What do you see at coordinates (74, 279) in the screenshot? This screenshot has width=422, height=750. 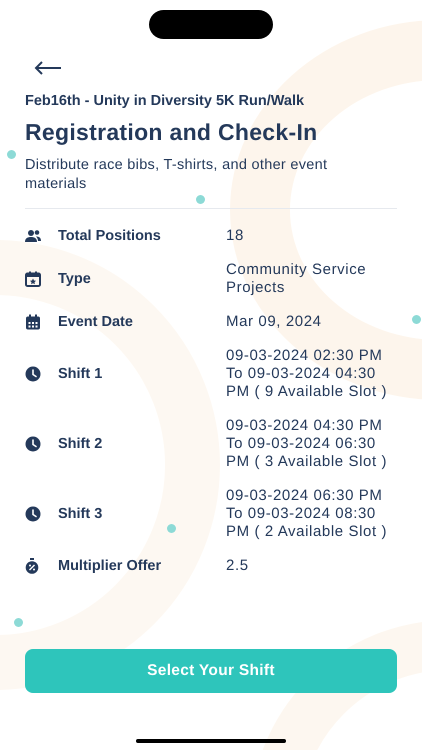 I see `detail-label: Type` at bounding box center [74, 279].